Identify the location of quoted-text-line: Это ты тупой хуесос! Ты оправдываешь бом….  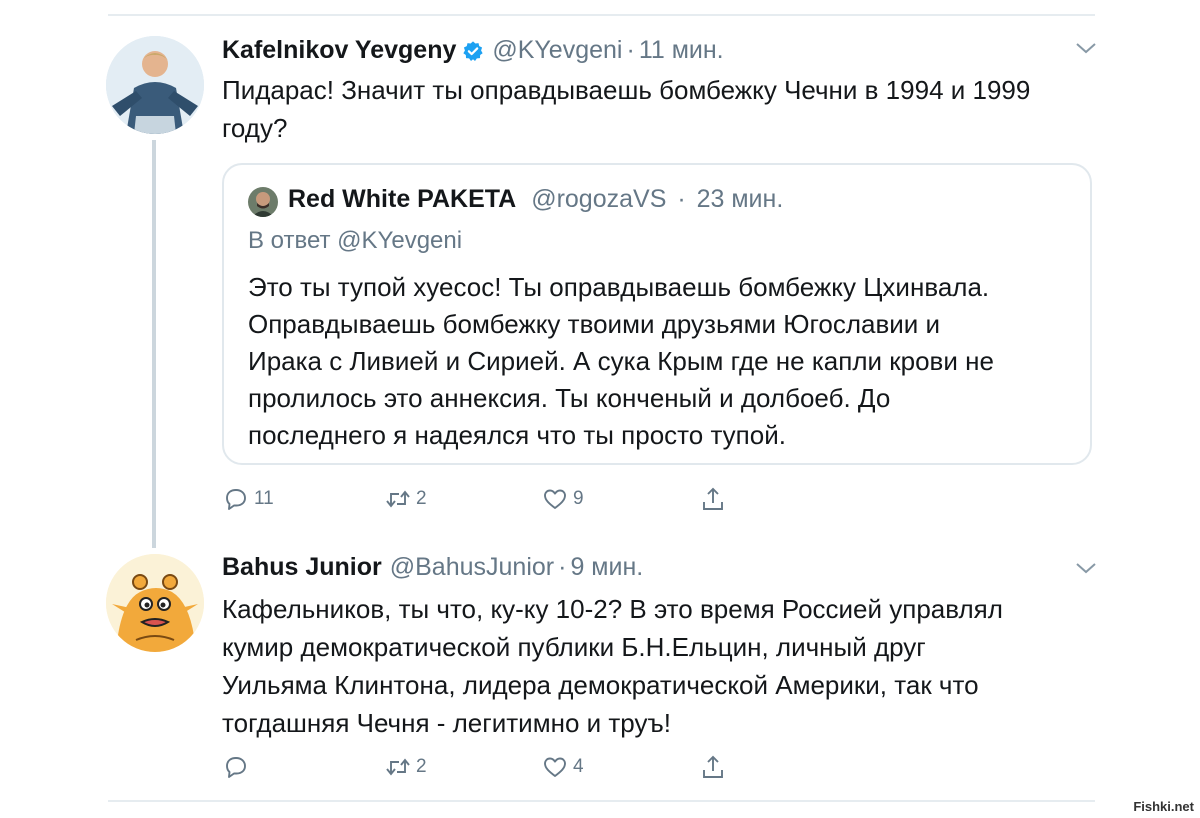
(619, 287).